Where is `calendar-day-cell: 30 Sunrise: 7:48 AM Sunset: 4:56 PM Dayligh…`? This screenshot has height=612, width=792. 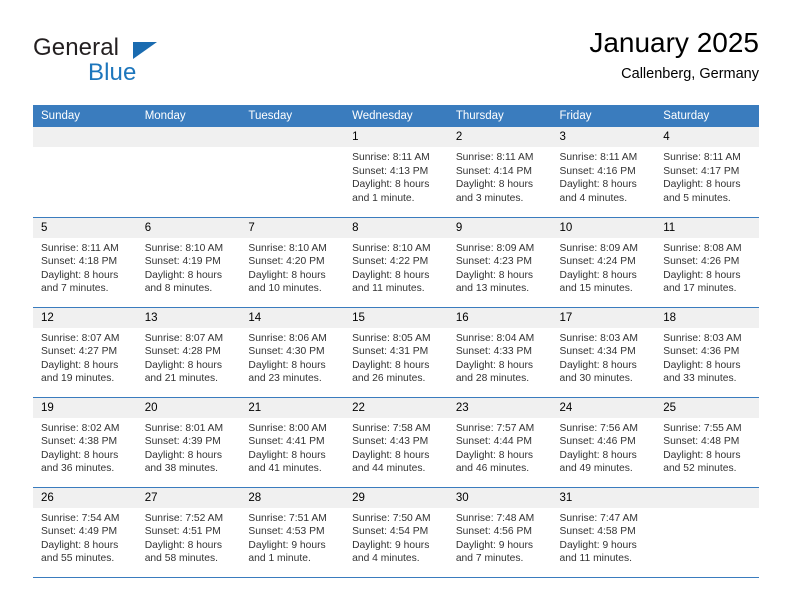 calendar-day-cell: 30 Sunrise: 7:48 AM Sunset: 4:56 PM Dayligh… is located at coordinates (499, 532).